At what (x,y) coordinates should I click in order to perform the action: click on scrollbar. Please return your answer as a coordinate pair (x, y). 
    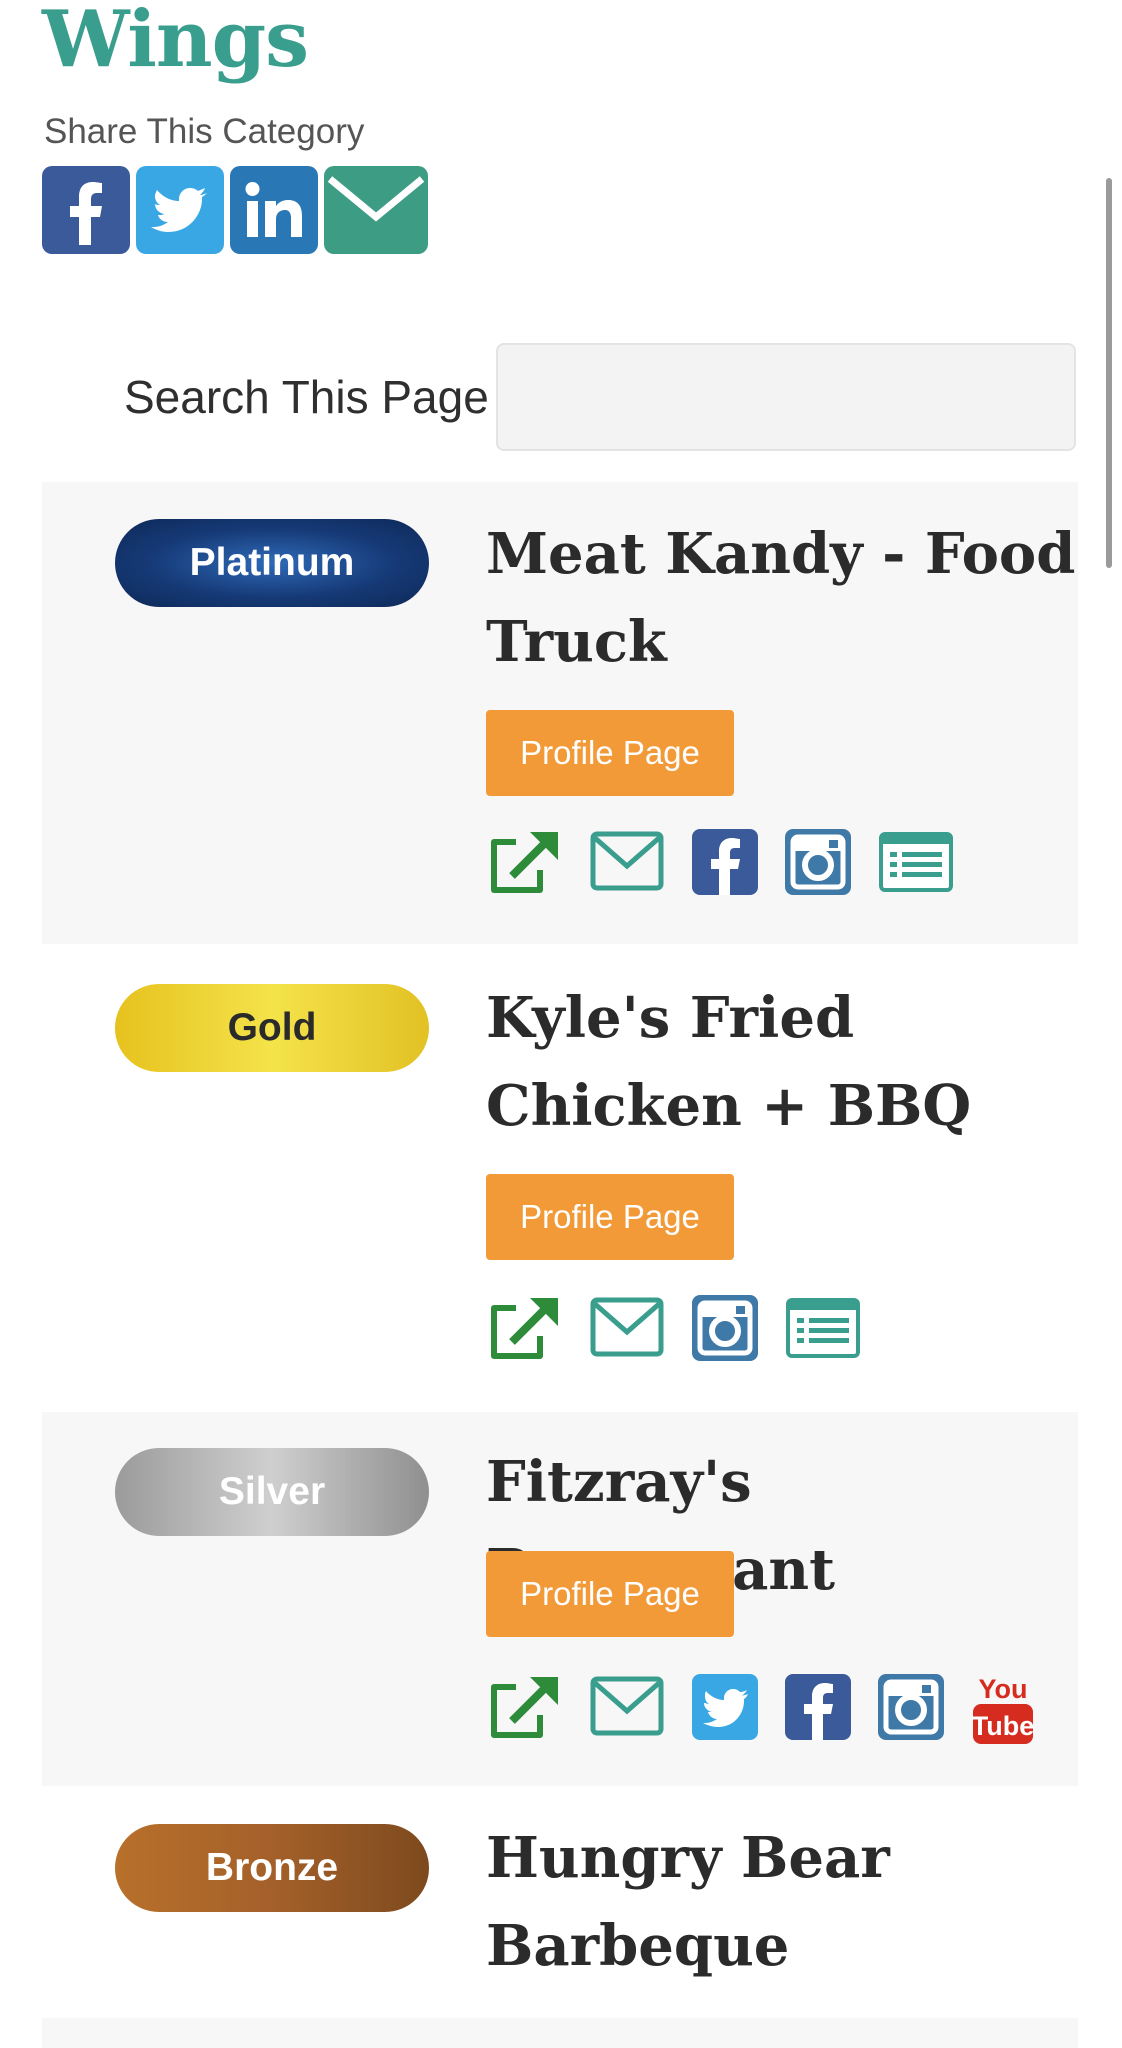
    Looking at the image, I should click on (1109, 373).